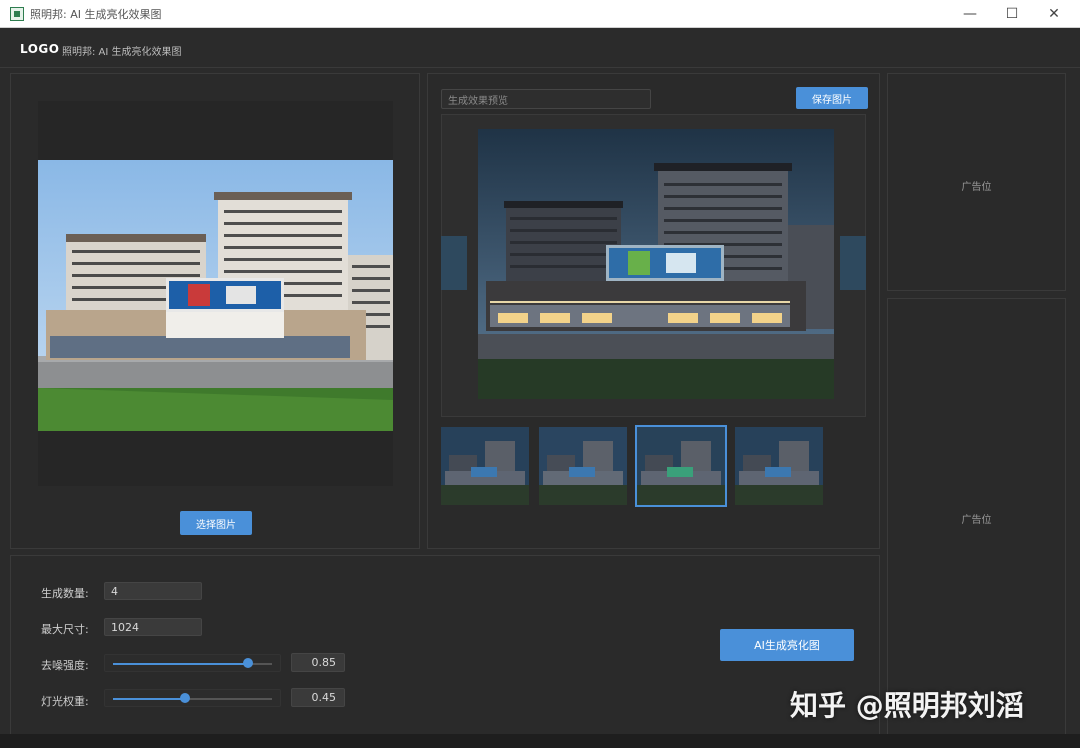  Describe the element at coordinates (907, 705) in the screenshot. I see `watermark: 知乎 @照明邦刘滔` at that location.